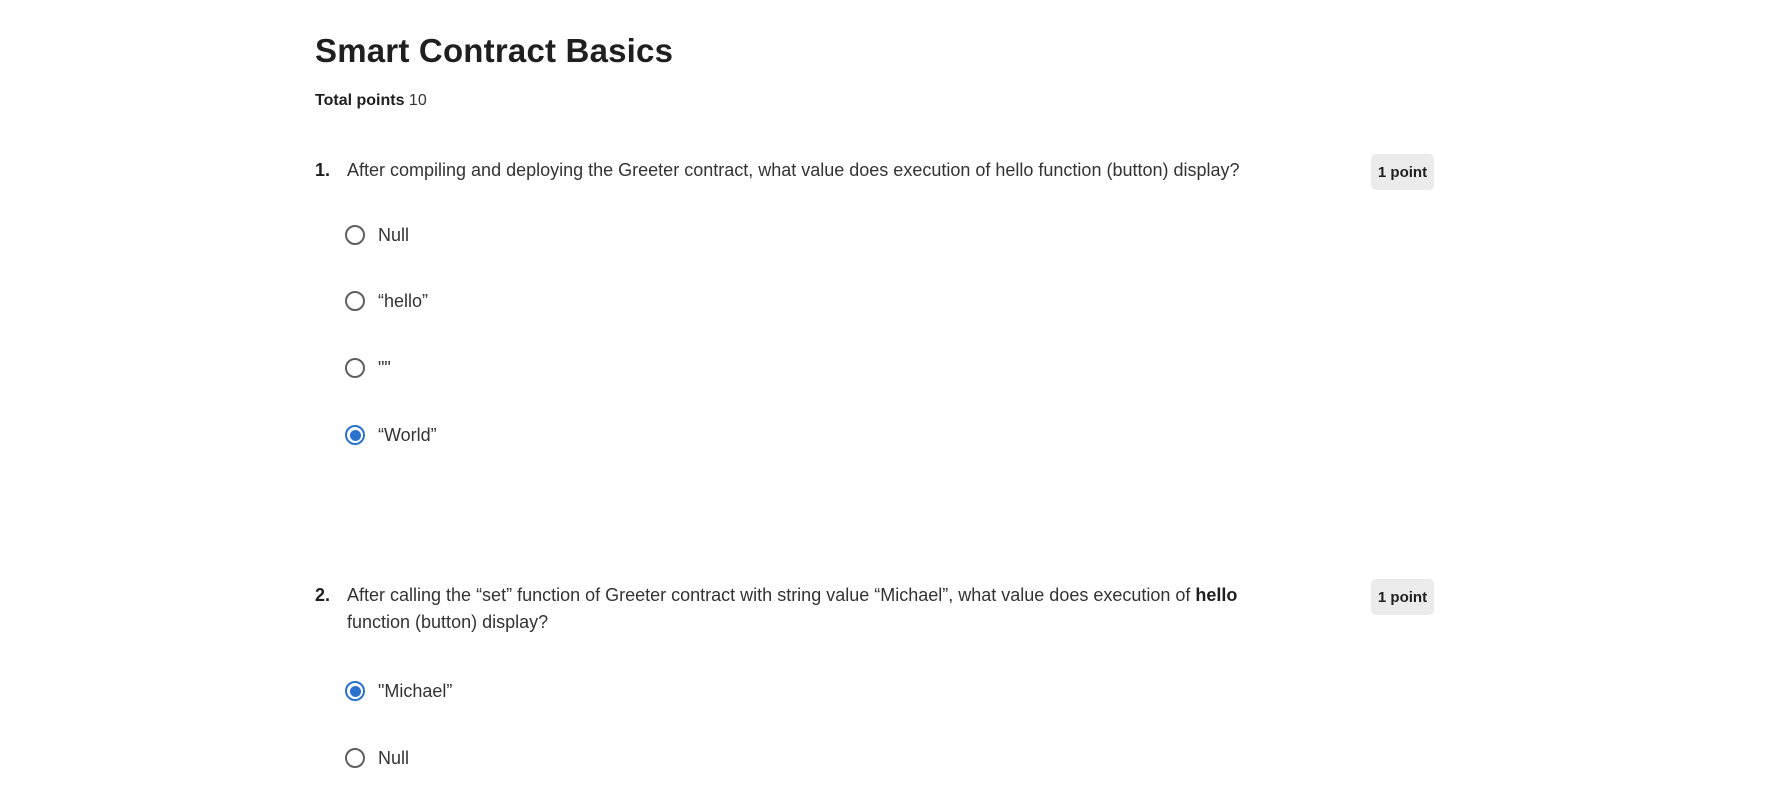 The height and width of the screenshot is (788, 1791). I want to click on question-text-bold: hello, so click(1216, 595).